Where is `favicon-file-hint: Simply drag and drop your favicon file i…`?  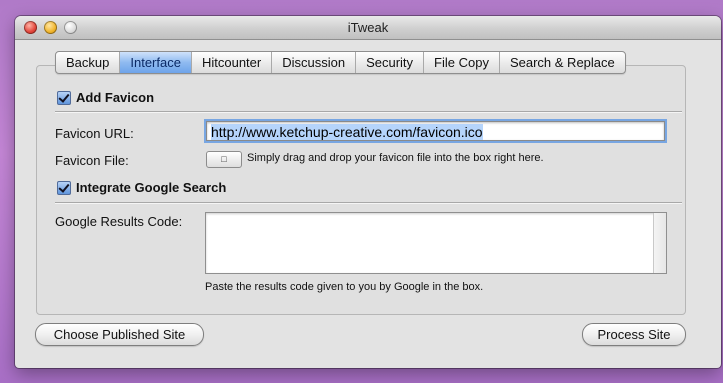 favicon-file-hint: Simply drag and drop your favicon file i… is located at coordinates (395, 158).